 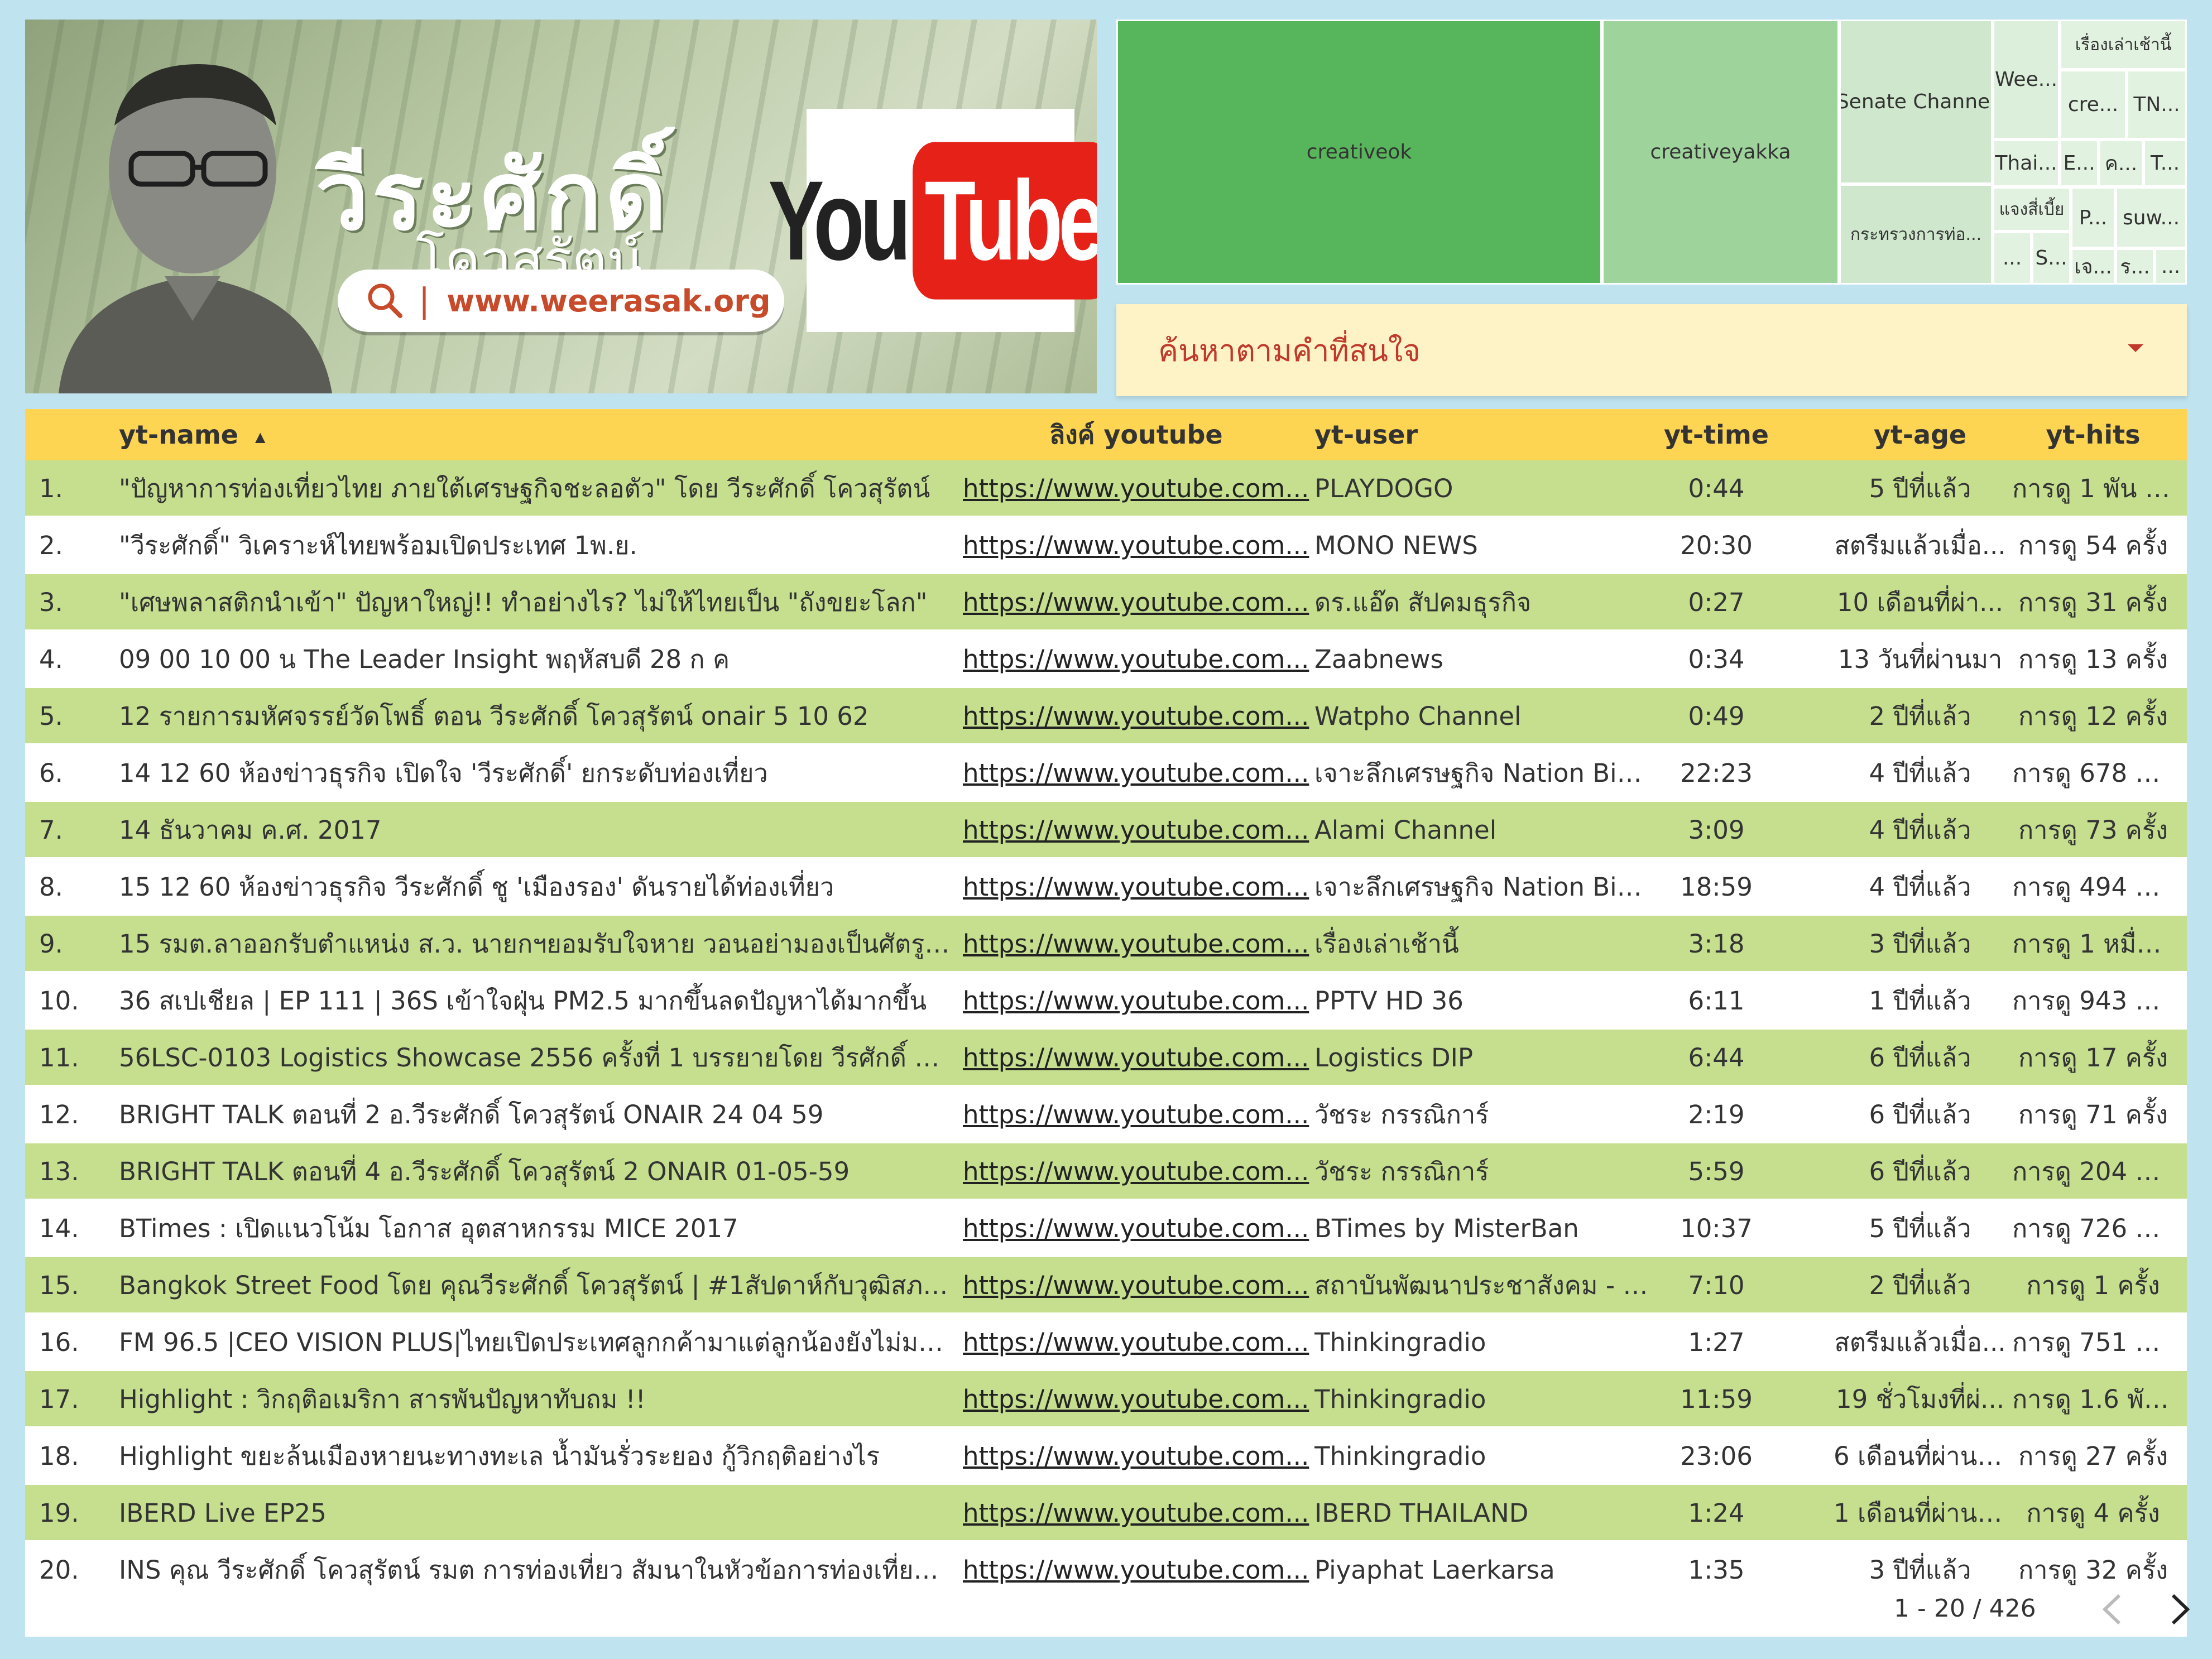 I want to click on search-dropdown: ค้นหาตามคำที่สนใจ, so click(x=1652, y=350).